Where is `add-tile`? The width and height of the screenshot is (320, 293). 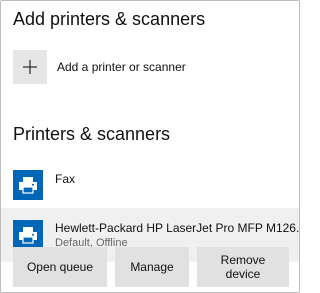
add-tile is located at coordinates (30, 67).